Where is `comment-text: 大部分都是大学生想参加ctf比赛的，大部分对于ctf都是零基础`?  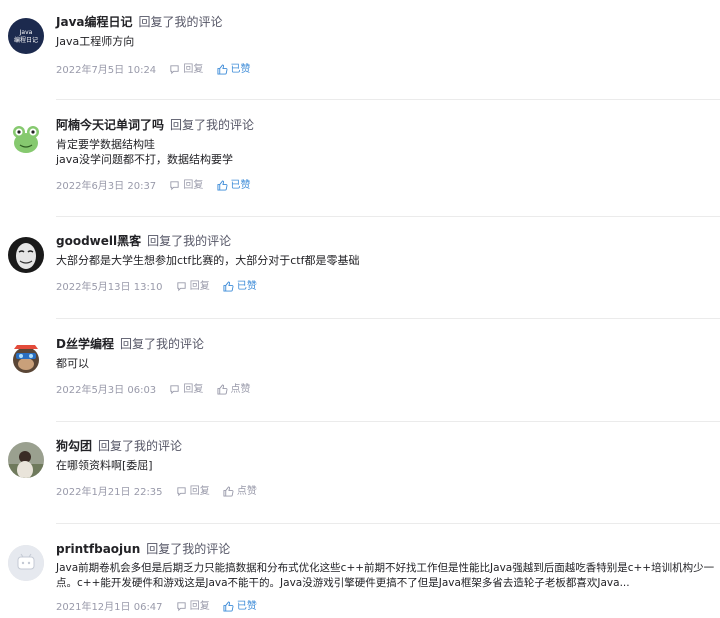 comment-text: 大部分都是大学生想参加ctf比赛的，大部分对于ctf都是零基础 is located at coordinates (208, 260).